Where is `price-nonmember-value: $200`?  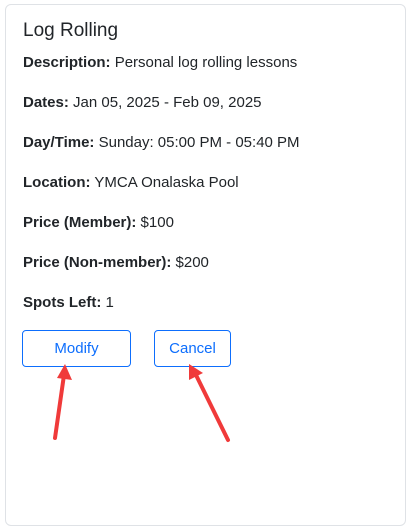 price-nonmember-value: $200 is located at coordinates (192, 262).